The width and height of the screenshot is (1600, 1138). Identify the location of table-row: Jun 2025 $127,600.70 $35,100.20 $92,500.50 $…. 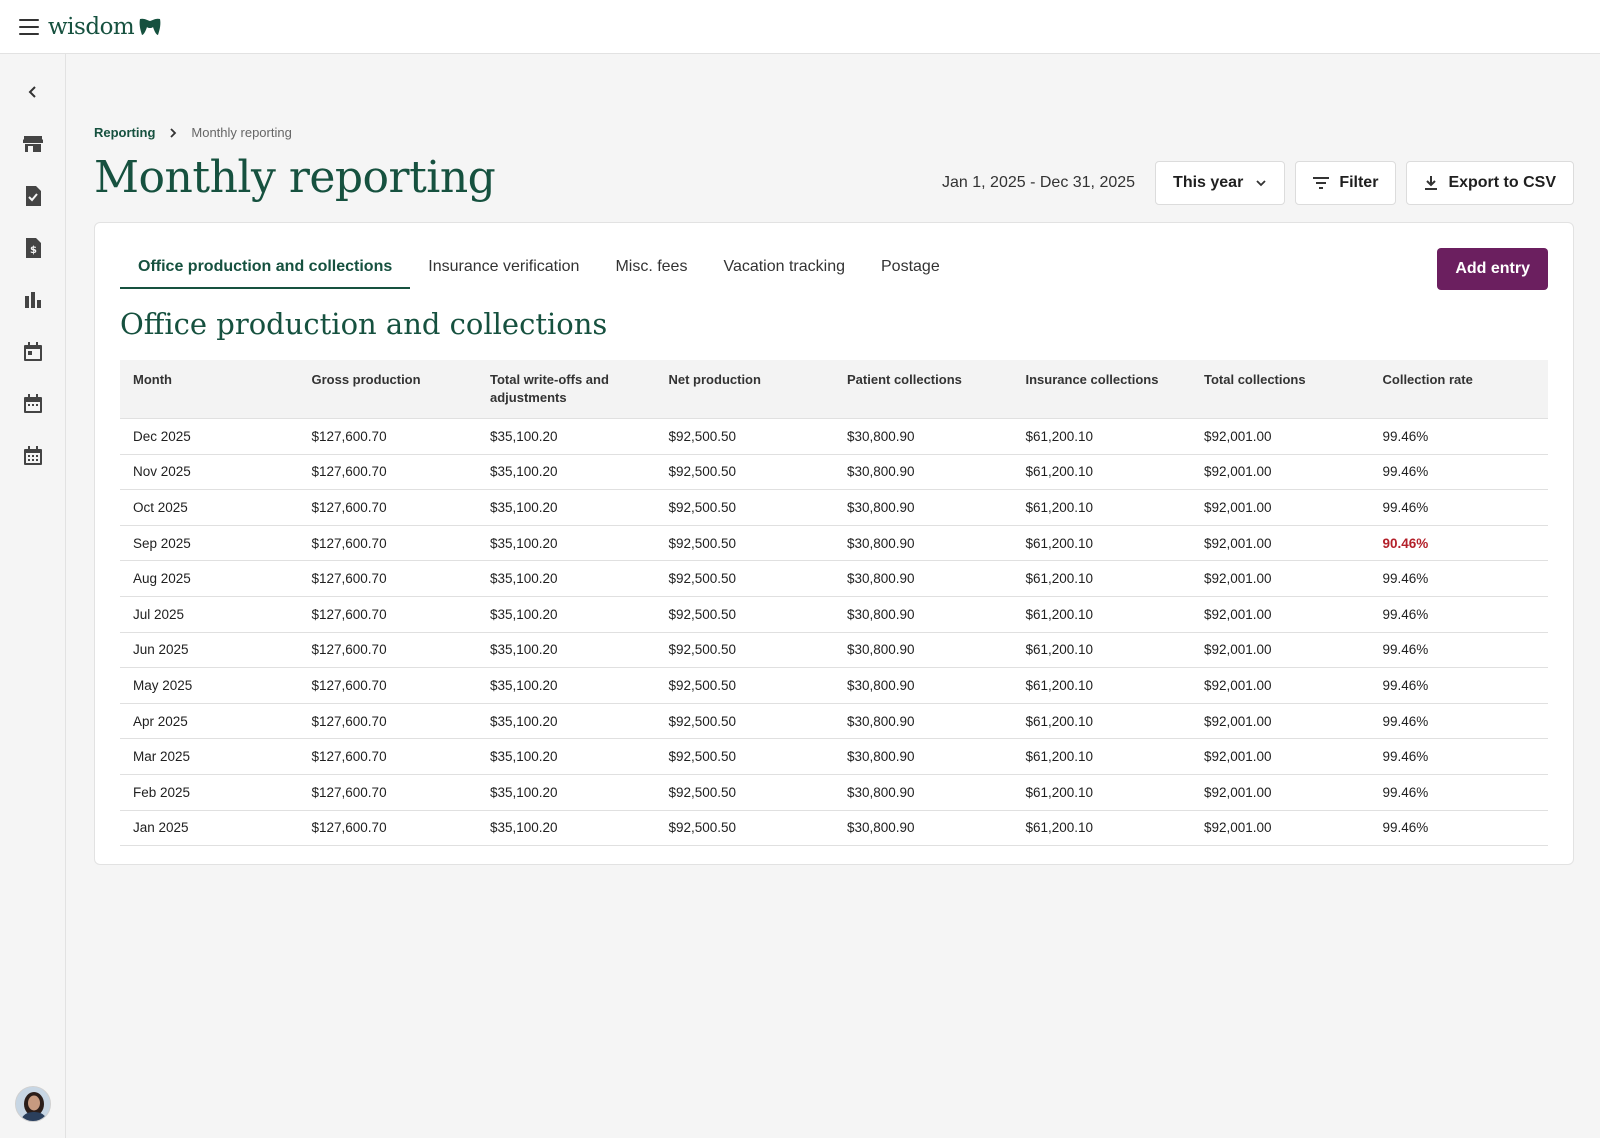
(834, 650).